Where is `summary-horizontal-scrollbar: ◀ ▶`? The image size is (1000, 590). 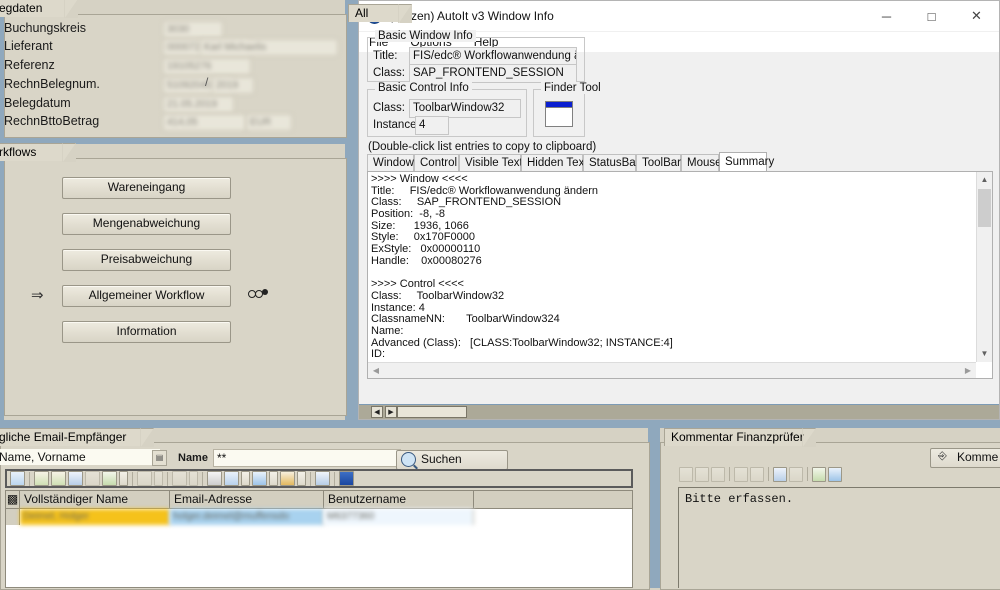
summary-horizontal-scrollbar: ◀ ▶ is located at coordinates (672, 370).